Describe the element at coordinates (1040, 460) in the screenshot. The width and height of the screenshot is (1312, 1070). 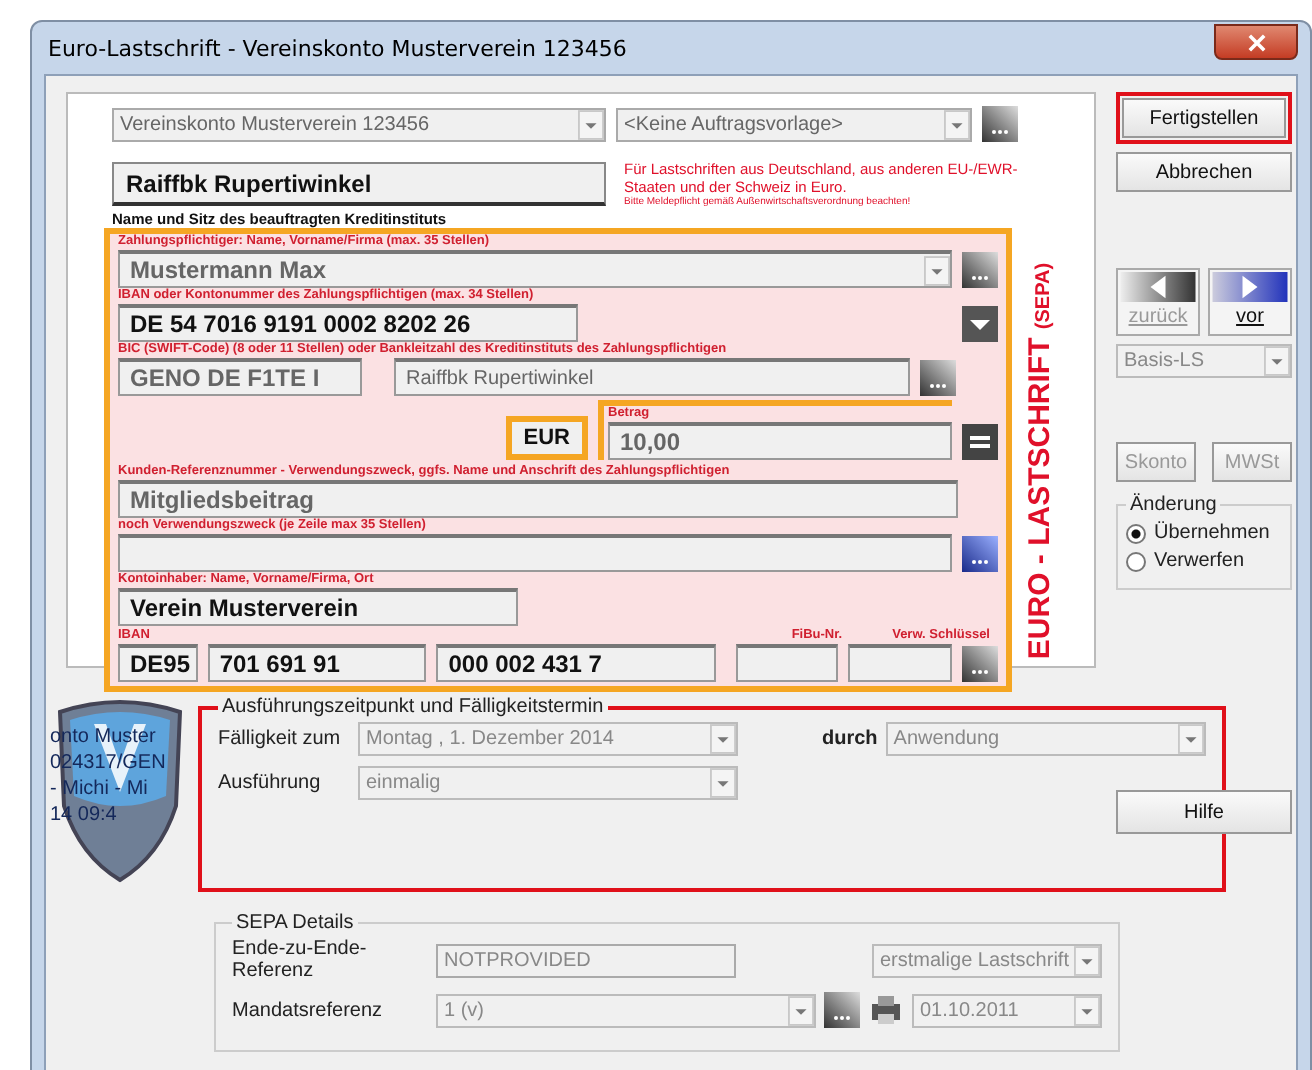
I see `form-side-title: EURO - LASTSCHRIFT (SEPA)` at that location.